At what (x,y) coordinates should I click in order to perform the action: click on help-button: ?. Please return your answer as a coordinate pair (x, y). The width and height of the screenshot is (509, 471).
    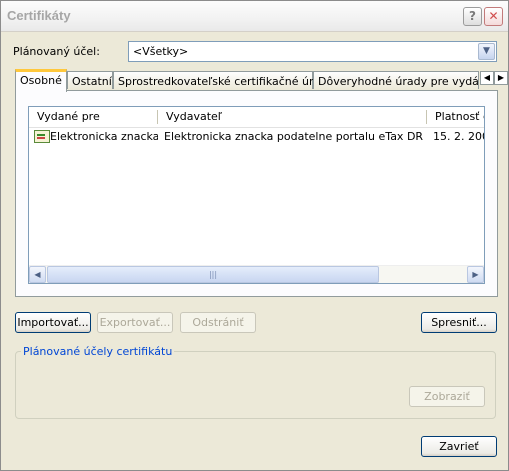
    Looking at the image, I should click on (472, 16).